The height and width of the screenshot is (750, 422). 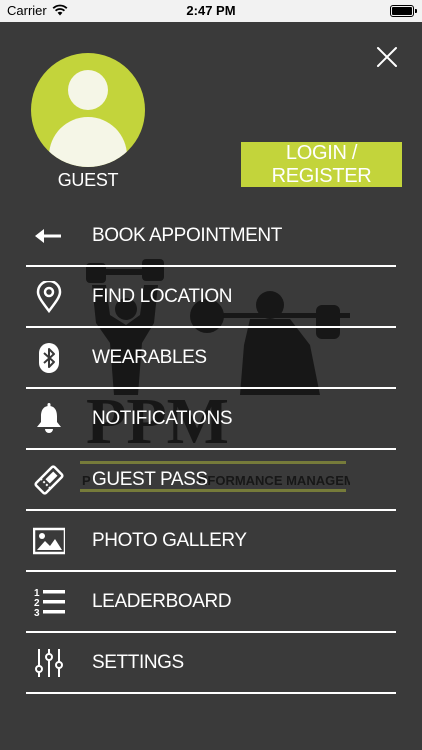 What do you see at coordinates (150, 479) in the screenshot?
I see `menu-item-label: GUEST PASS` at bounding box center [150, 479].